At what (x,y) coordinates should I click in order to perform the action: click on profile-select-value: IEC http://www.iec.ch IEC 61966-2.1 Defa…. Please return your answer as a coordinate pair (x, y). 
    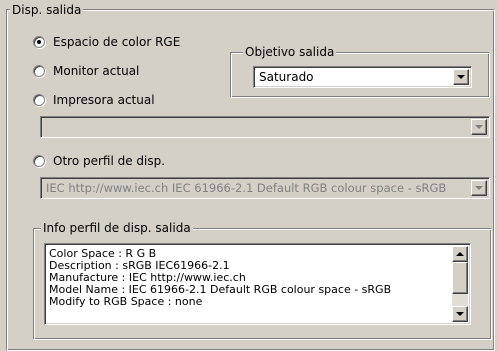
    Looking at the image, I should click on (246, 188).